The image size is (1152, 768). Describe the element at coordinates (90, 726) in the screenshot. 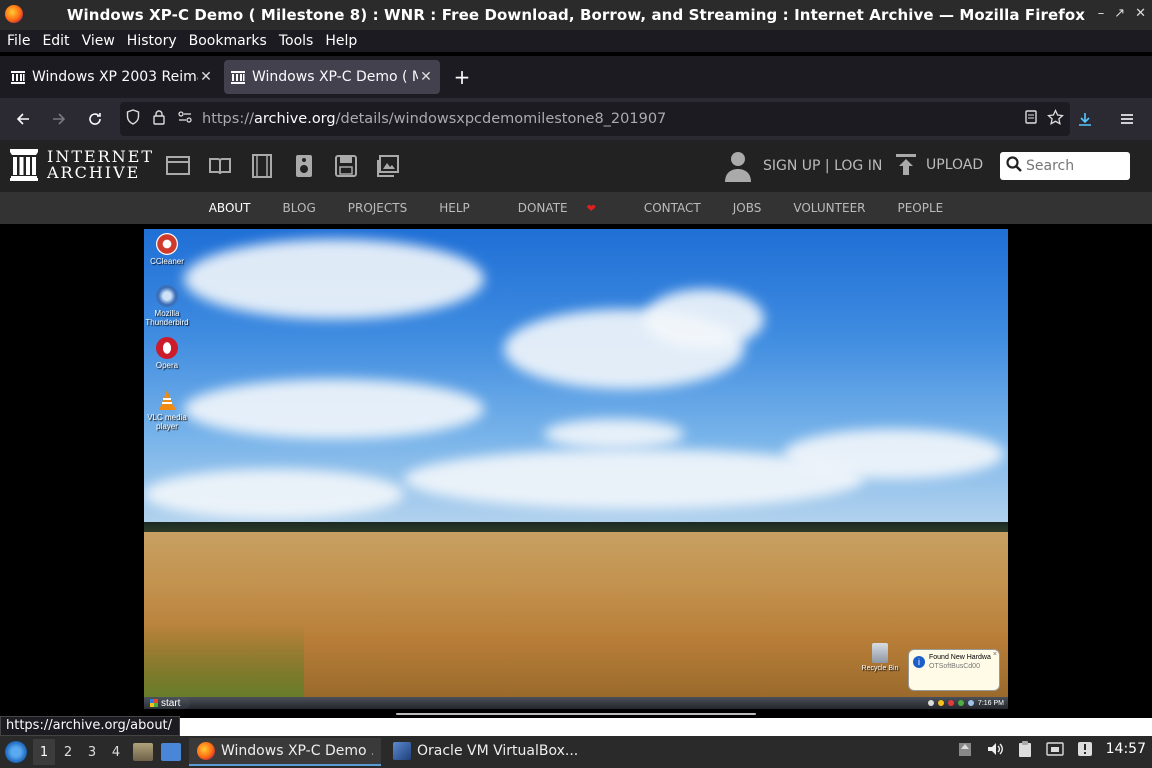

I see `link-status-bar: https://archive.org/about/` at that location.